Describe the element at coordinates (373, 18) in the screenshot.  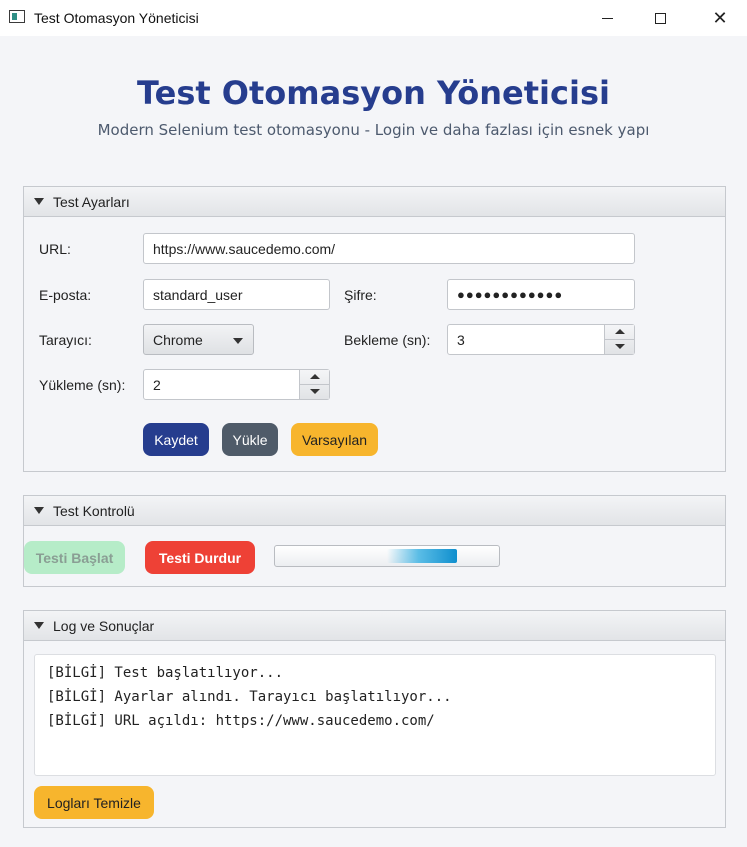
I see `window-titlebar: Test Otomasyon Yöneticisi ✕` at that location.